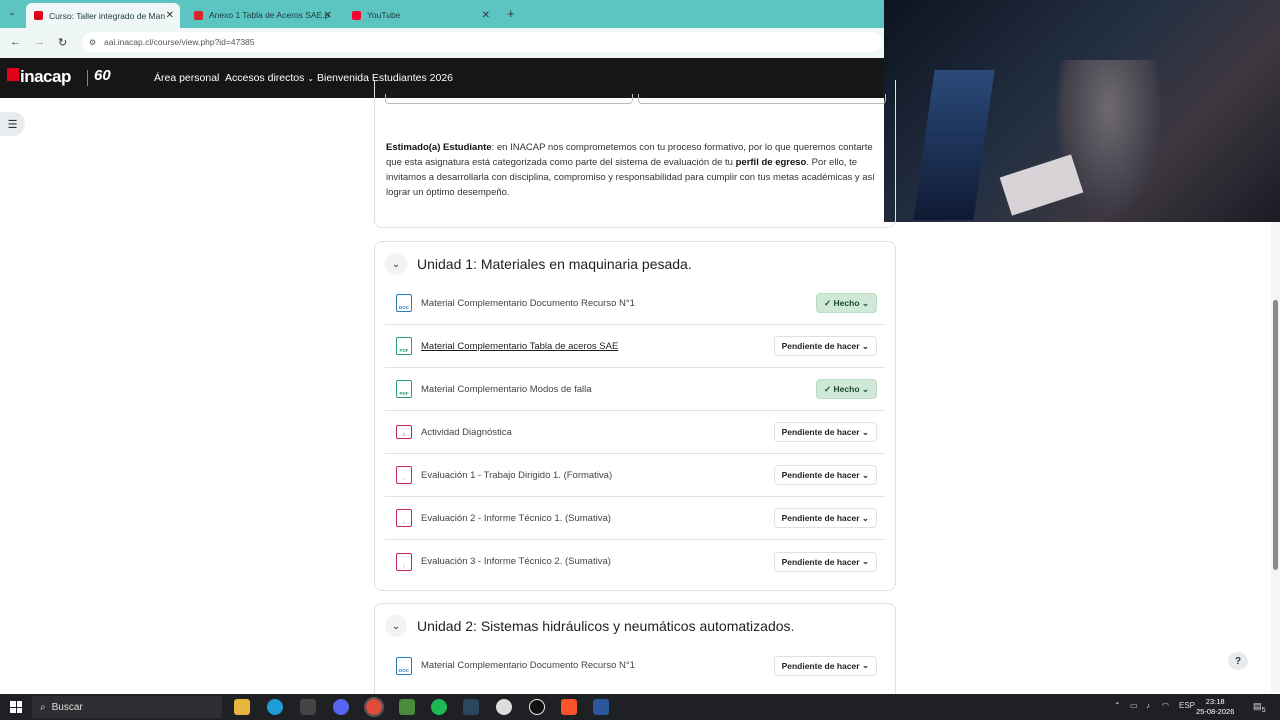  Describe the element at coordinates (1117, 705) in the screenshot. I see `tray-chevron-icon: ⌃` at that location.